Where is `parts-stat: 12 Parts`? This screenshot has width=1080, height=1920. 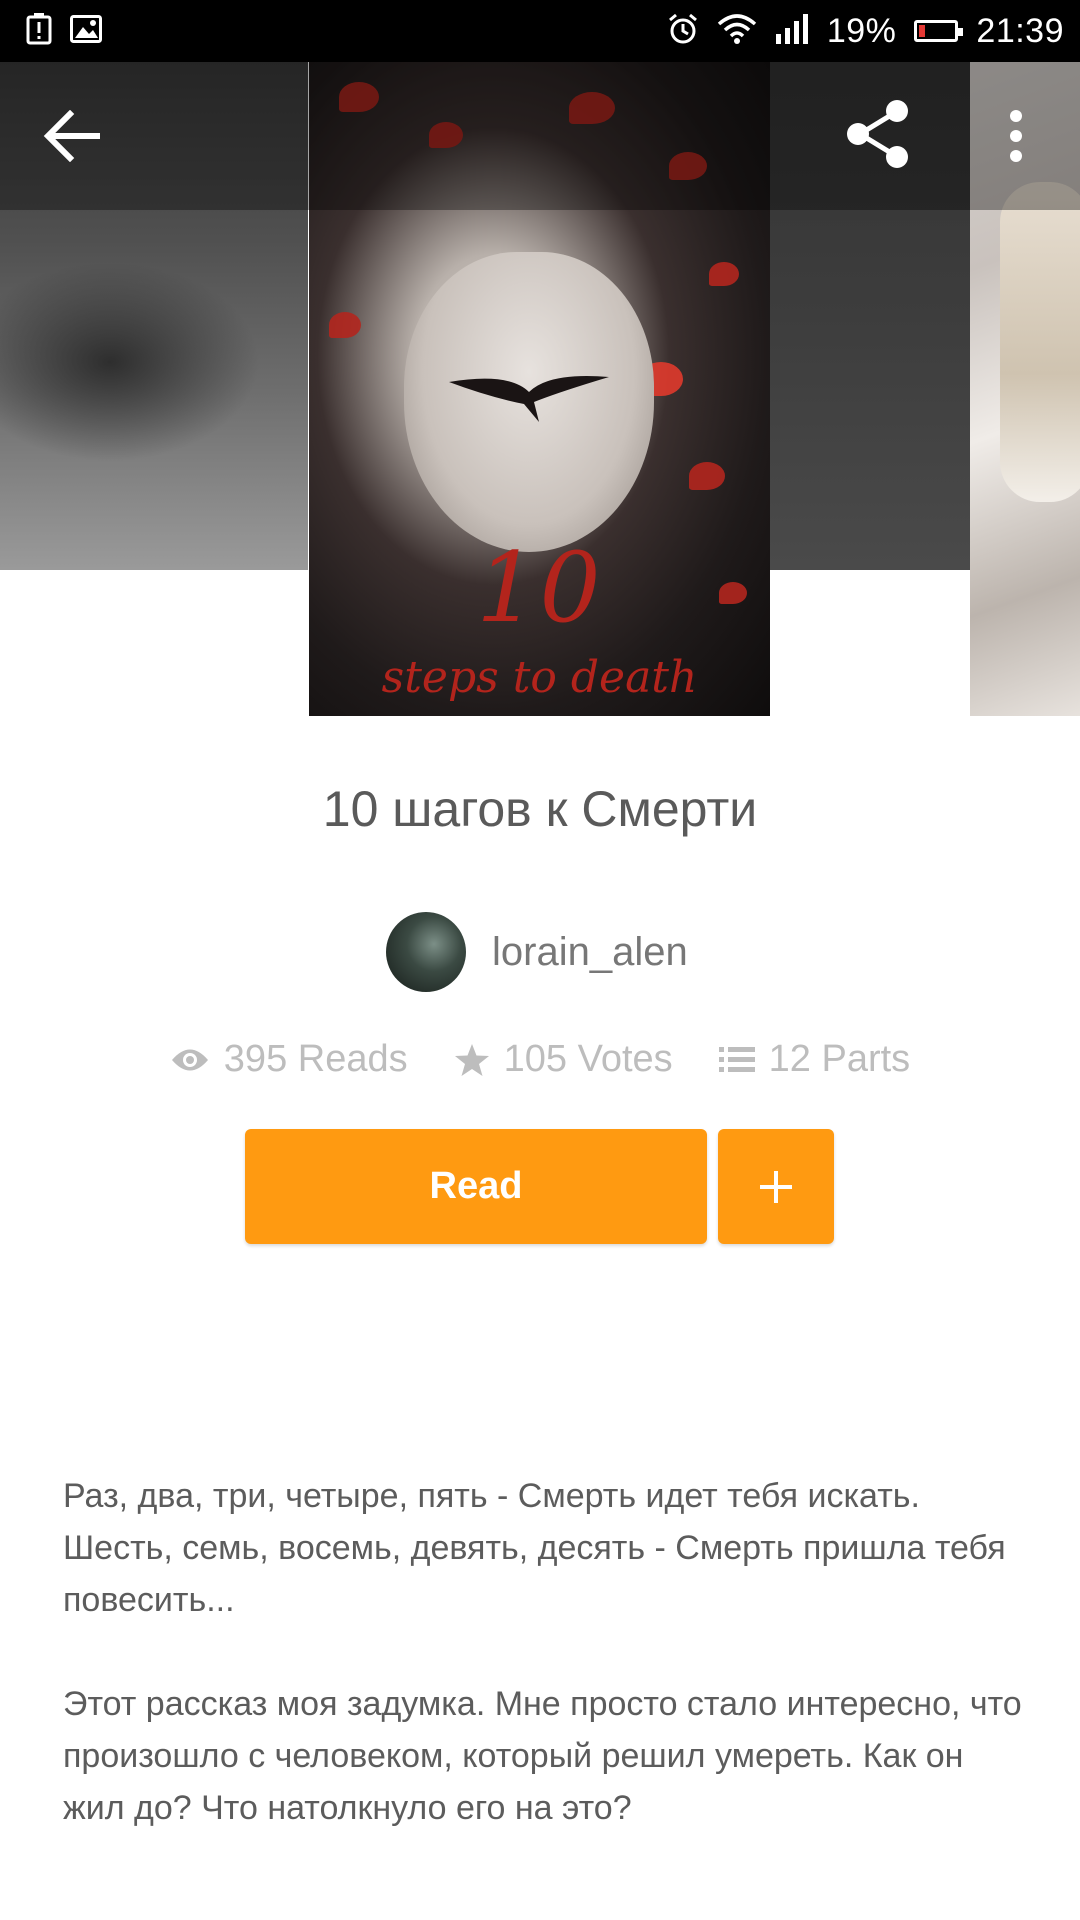 parts-stat: 12 Parts is located at coordinates (814, 1059).